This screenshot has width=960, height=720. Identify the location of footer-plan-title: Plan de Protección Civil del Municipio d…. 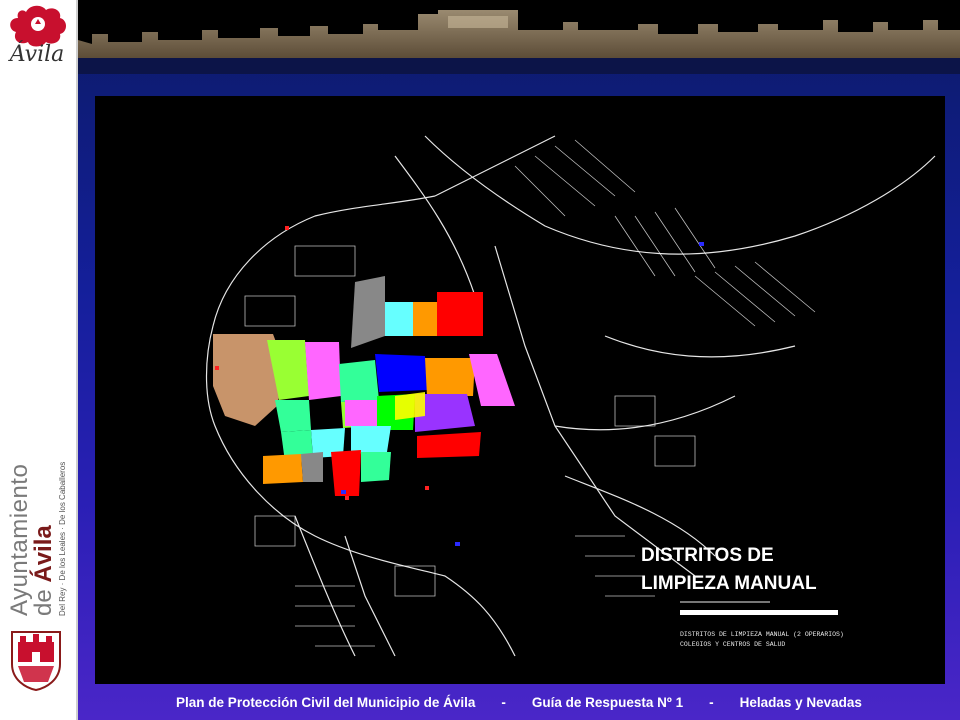
(326, 702).